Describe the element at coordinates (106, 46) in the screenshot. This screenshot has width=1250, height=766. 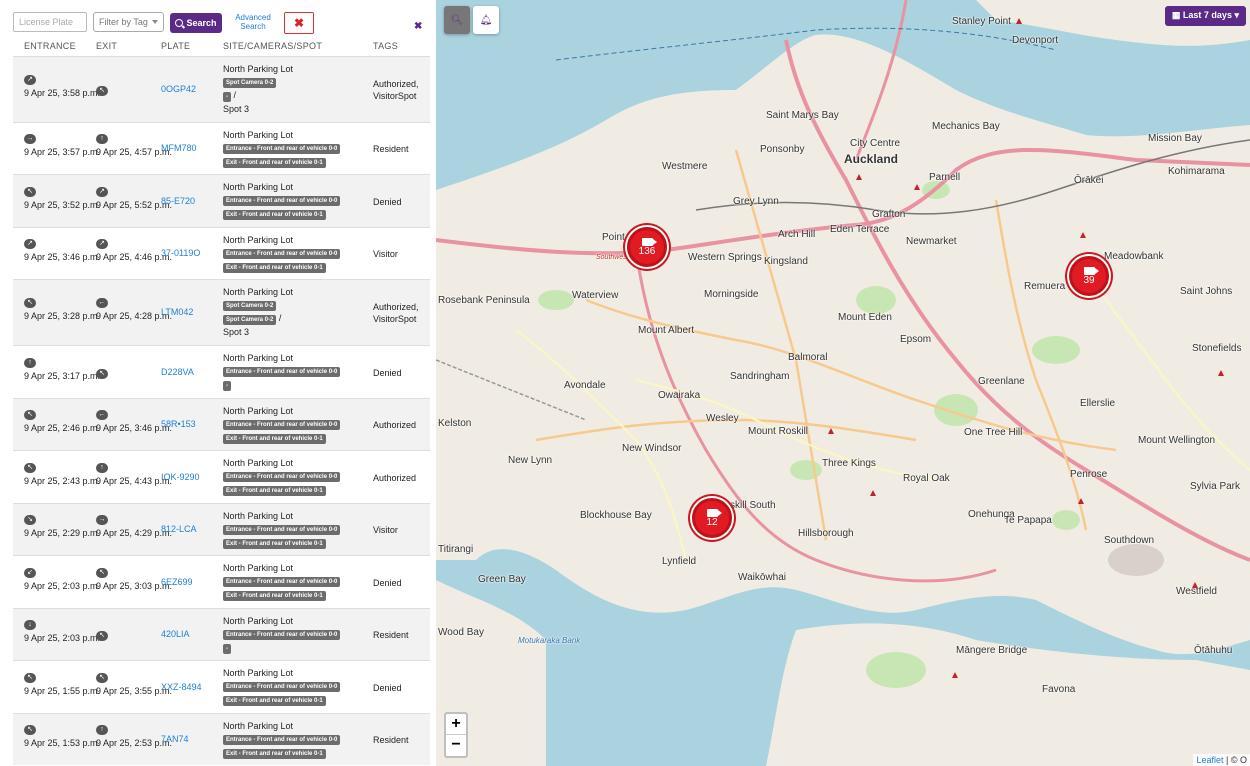
I see `column-exit: EXIT` at that location.